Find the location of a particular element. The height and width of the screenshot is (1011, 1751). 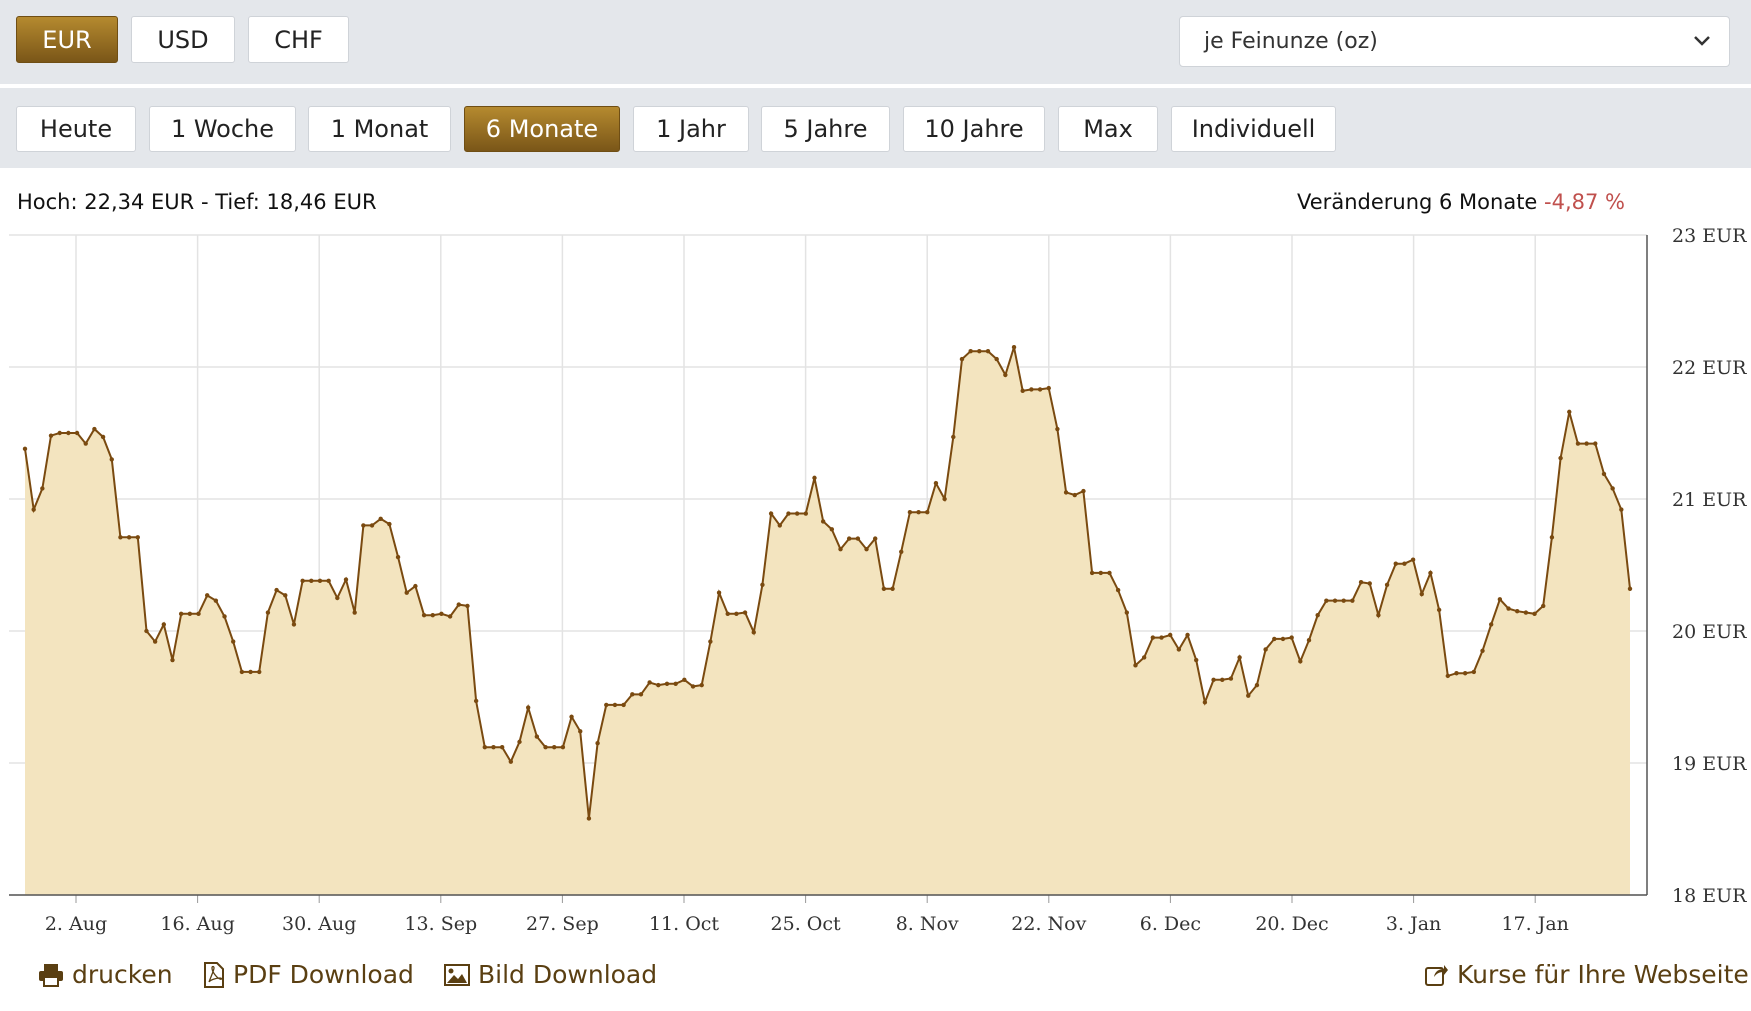

period-tab-1-woche: 1 Woche is located at coordinates (222, 129).